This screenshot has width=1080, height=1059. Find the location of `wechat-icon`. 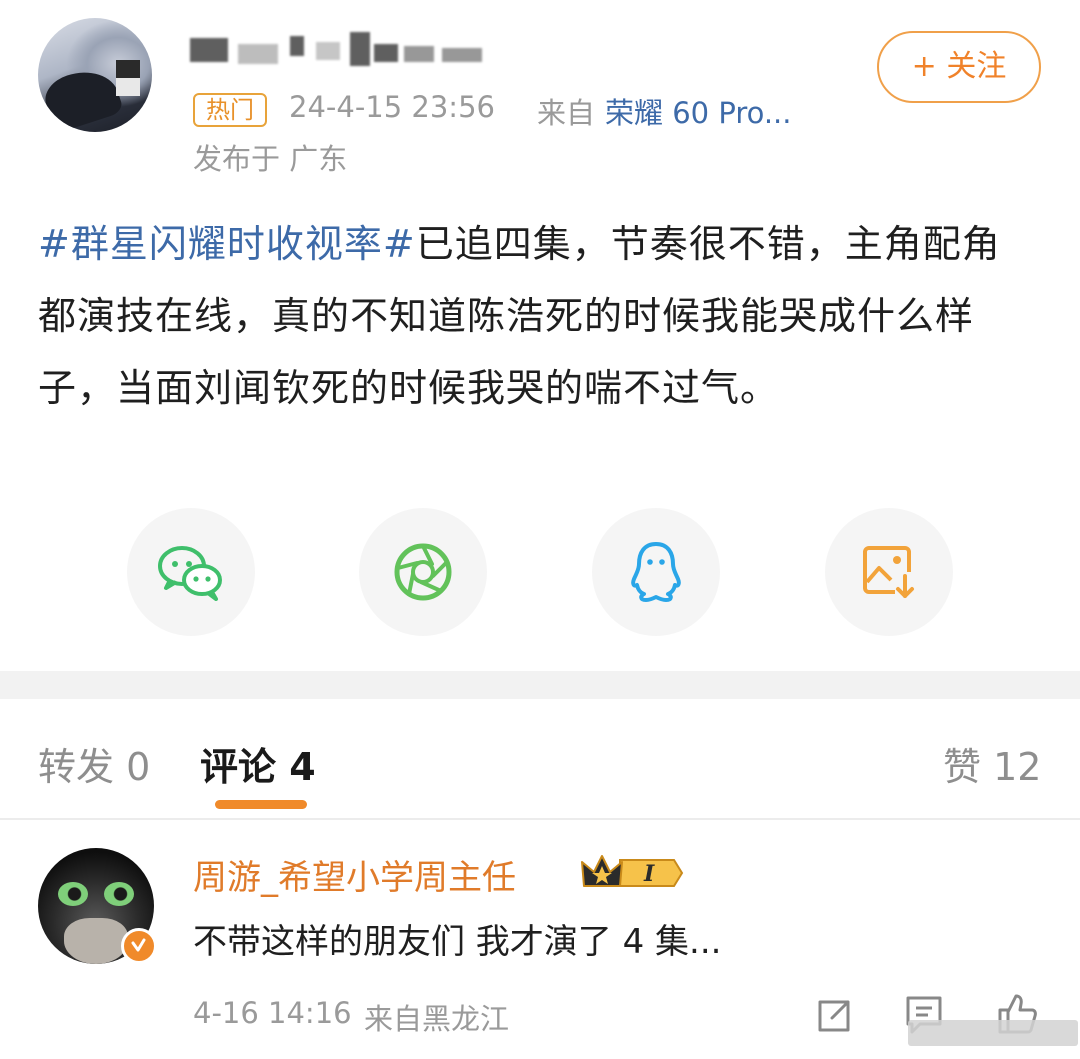

wechat-icon is located at coordinates (190, 573).